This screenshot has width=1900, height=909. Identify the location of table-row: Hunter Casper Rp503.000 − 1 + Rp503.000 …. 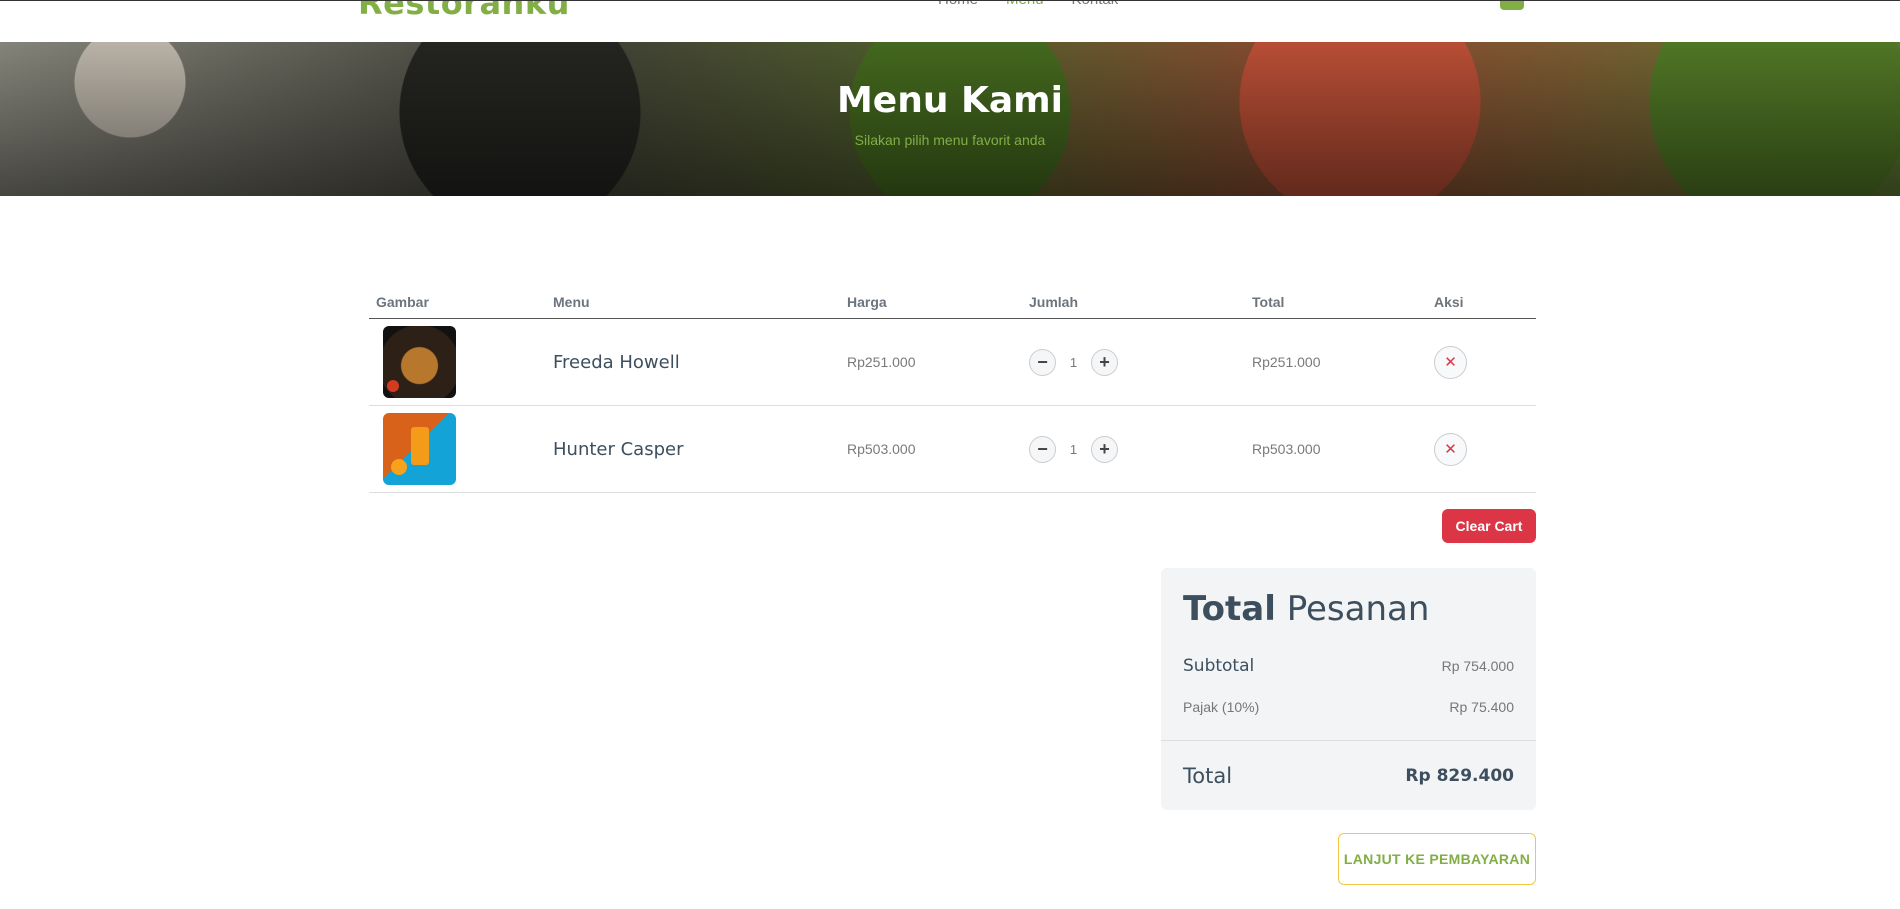
(952, 449).